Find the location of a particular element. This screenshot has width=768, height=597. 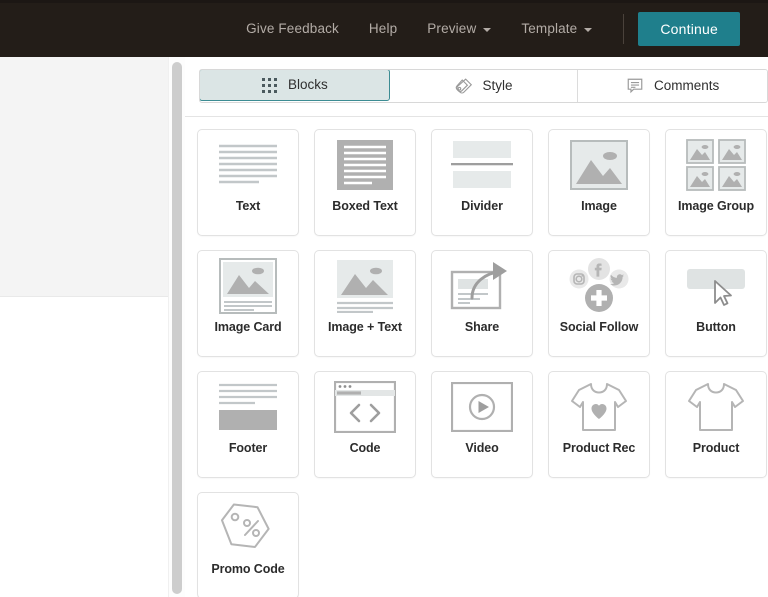

continue-button: Continue is located at coordinates (689, 28).